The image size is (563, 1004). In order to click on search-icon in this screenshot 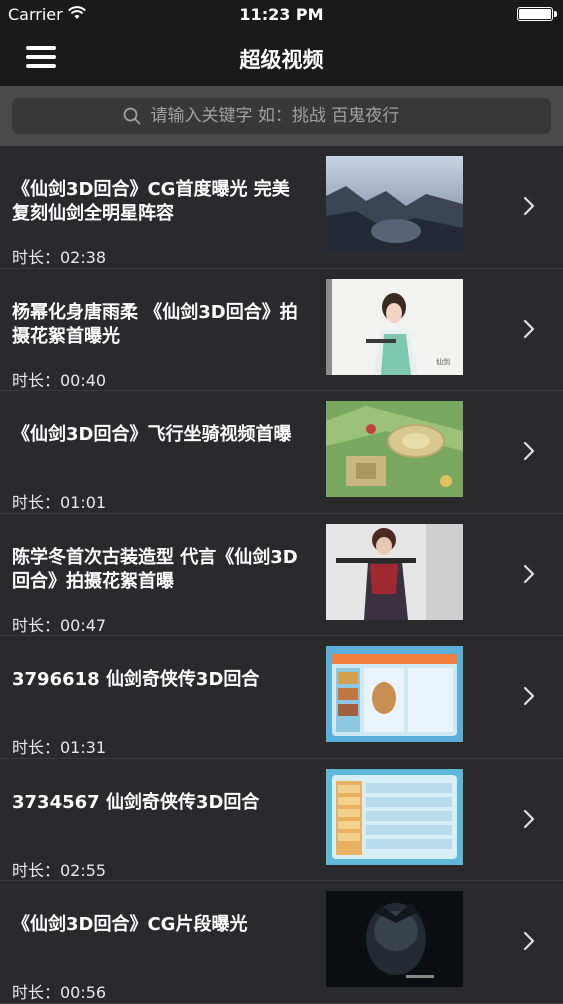, I will do `click(131, 116)`.